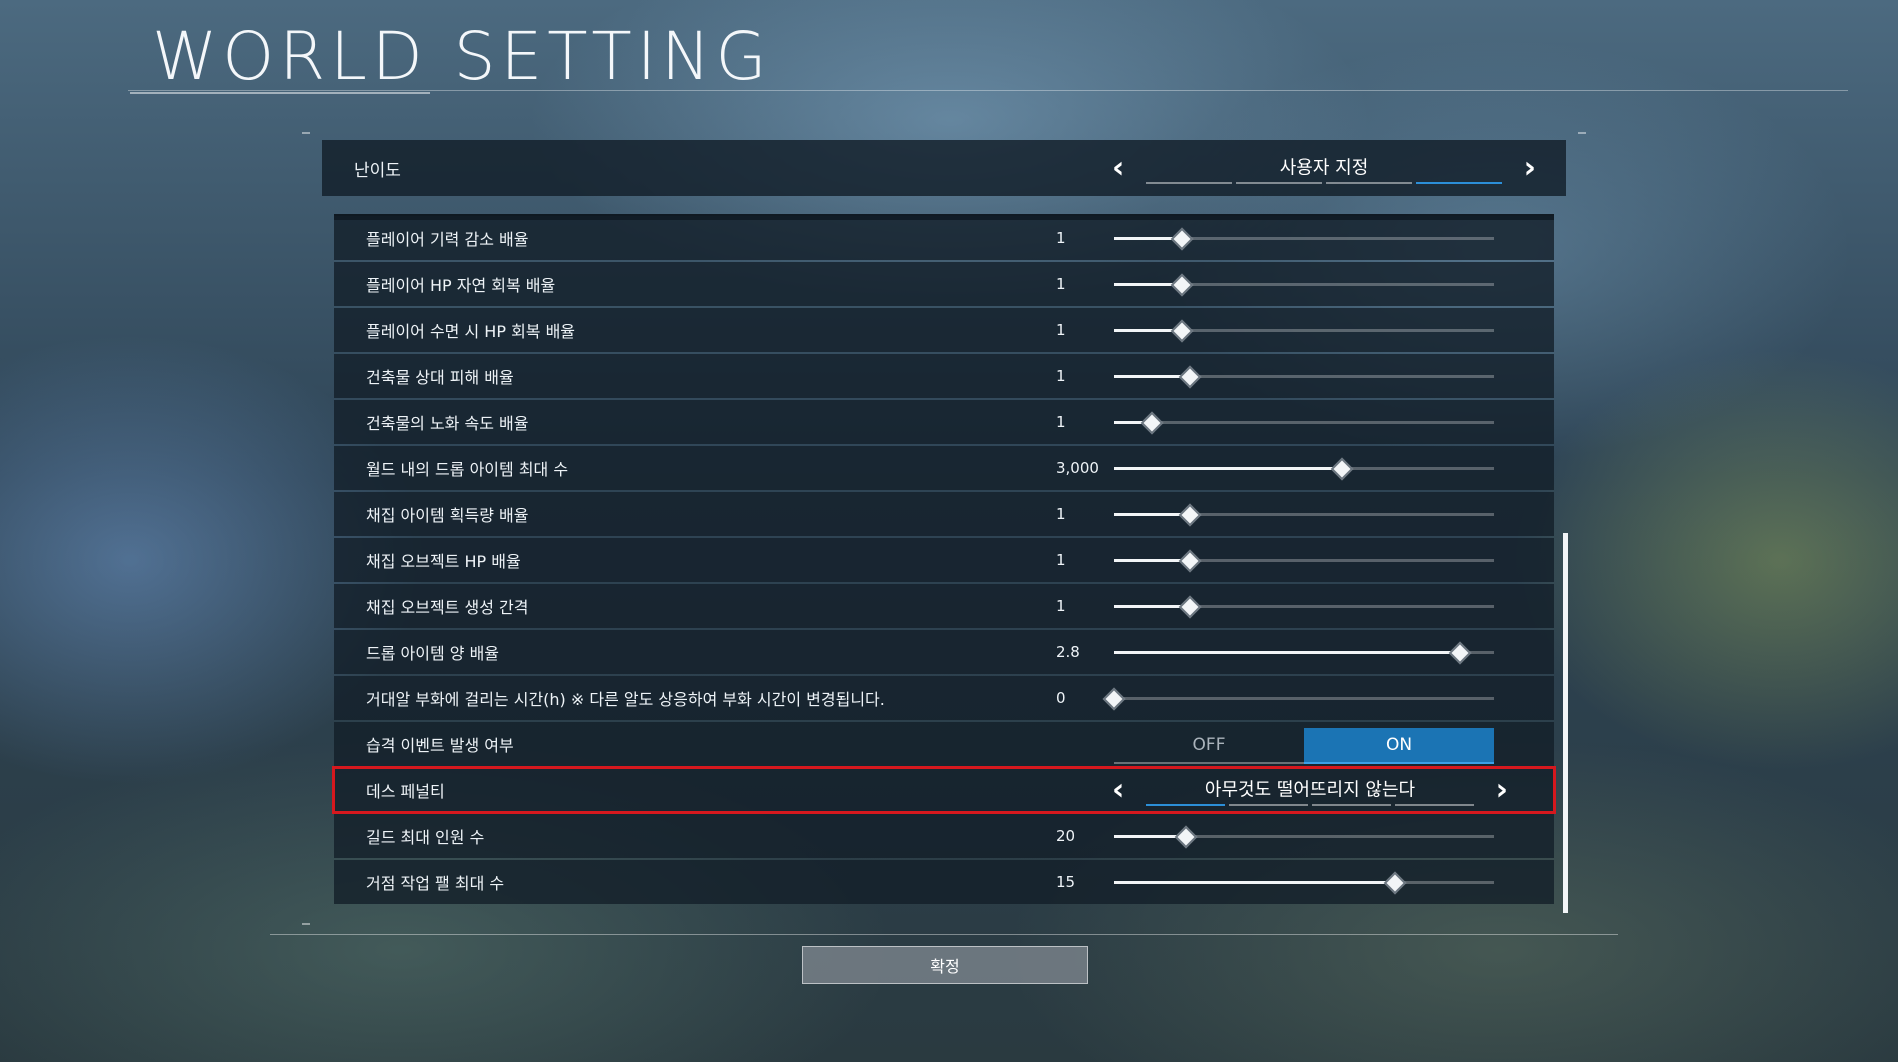 Image resolution: width=1898 pixels, height=1062 pixels. What do you see at coordinates (944, 836) in the screenshot?
I see `setting-row: 길드 최대 인원 수 20` at bounding box center [944, 836].